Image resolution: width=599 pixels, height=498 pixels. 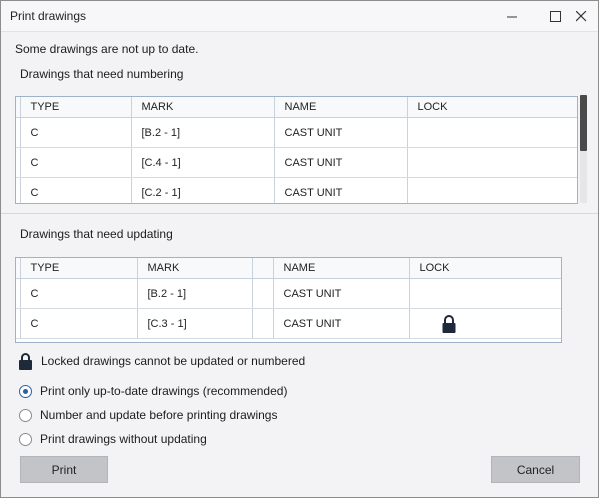 I want to click on numbering-scrollbar, so click(x=583, y=149).